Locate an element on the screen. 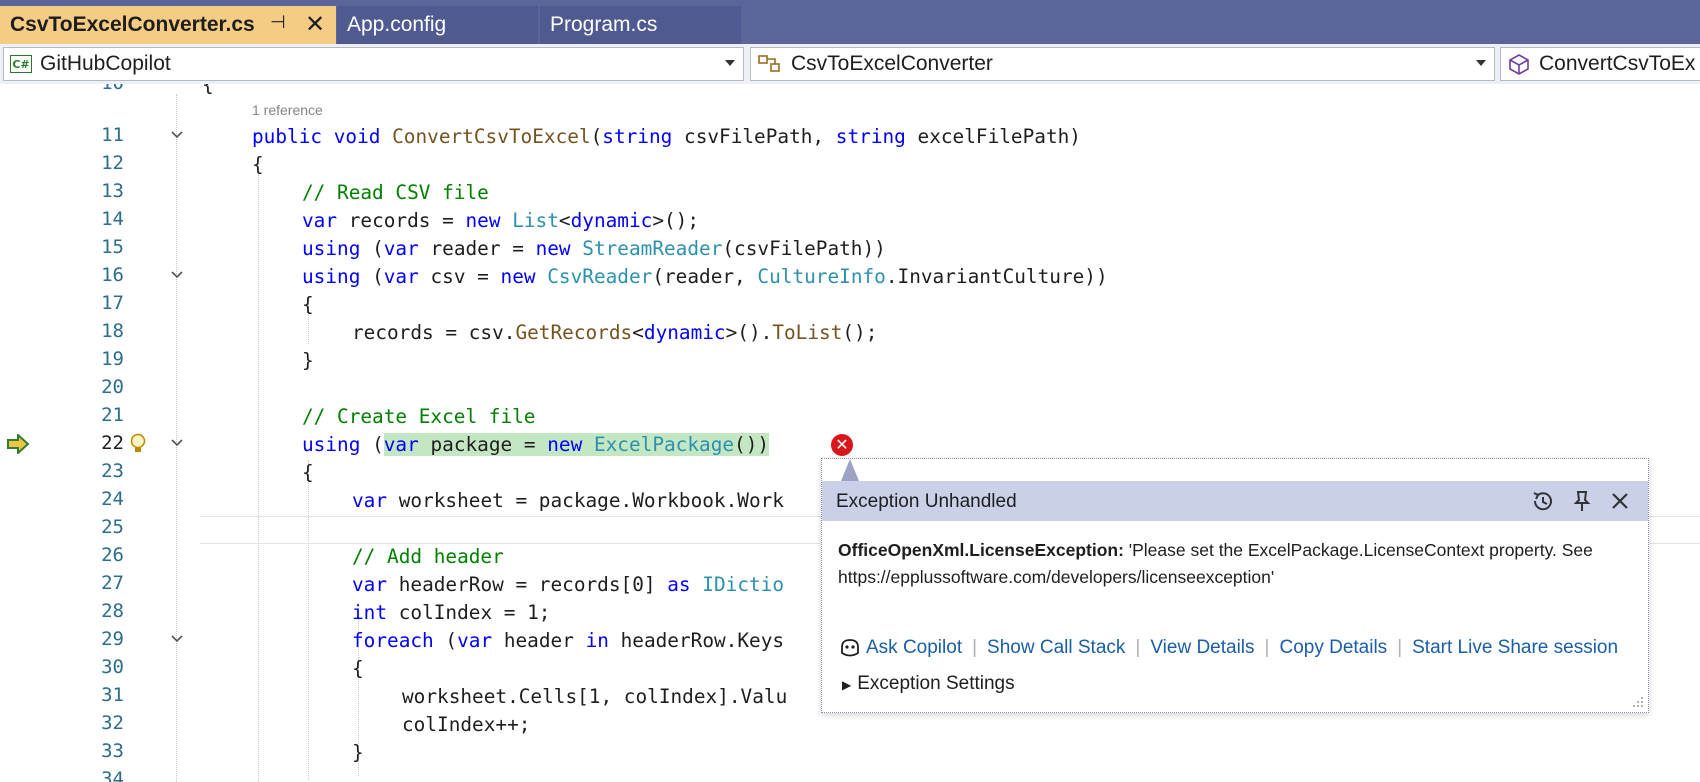 This screenshot has width=1700, height=782. line-number: 31 is located at coordinates (112, 695).